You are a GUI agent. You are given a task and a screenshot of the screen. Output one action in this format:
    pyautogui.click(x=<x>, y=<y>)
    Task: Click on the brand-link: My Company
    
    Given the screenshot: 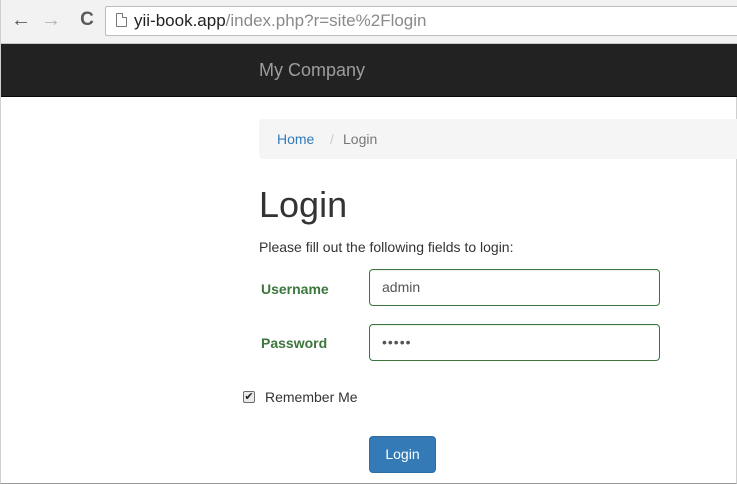 What is the action you would take?
    pyautogui.click(x=312, y=70)
    